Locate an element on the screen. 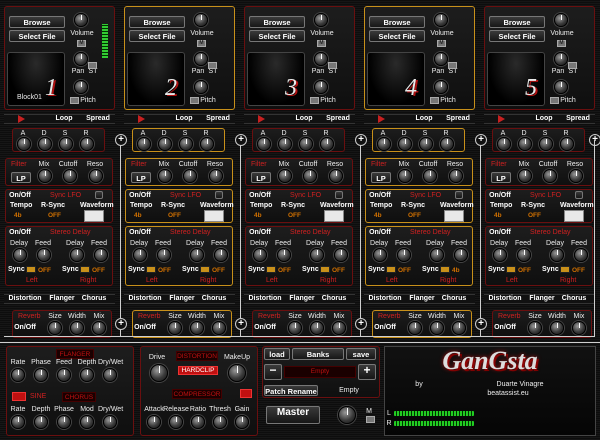  route-plus-1-bottom: + is located at coordinates (121, 324).